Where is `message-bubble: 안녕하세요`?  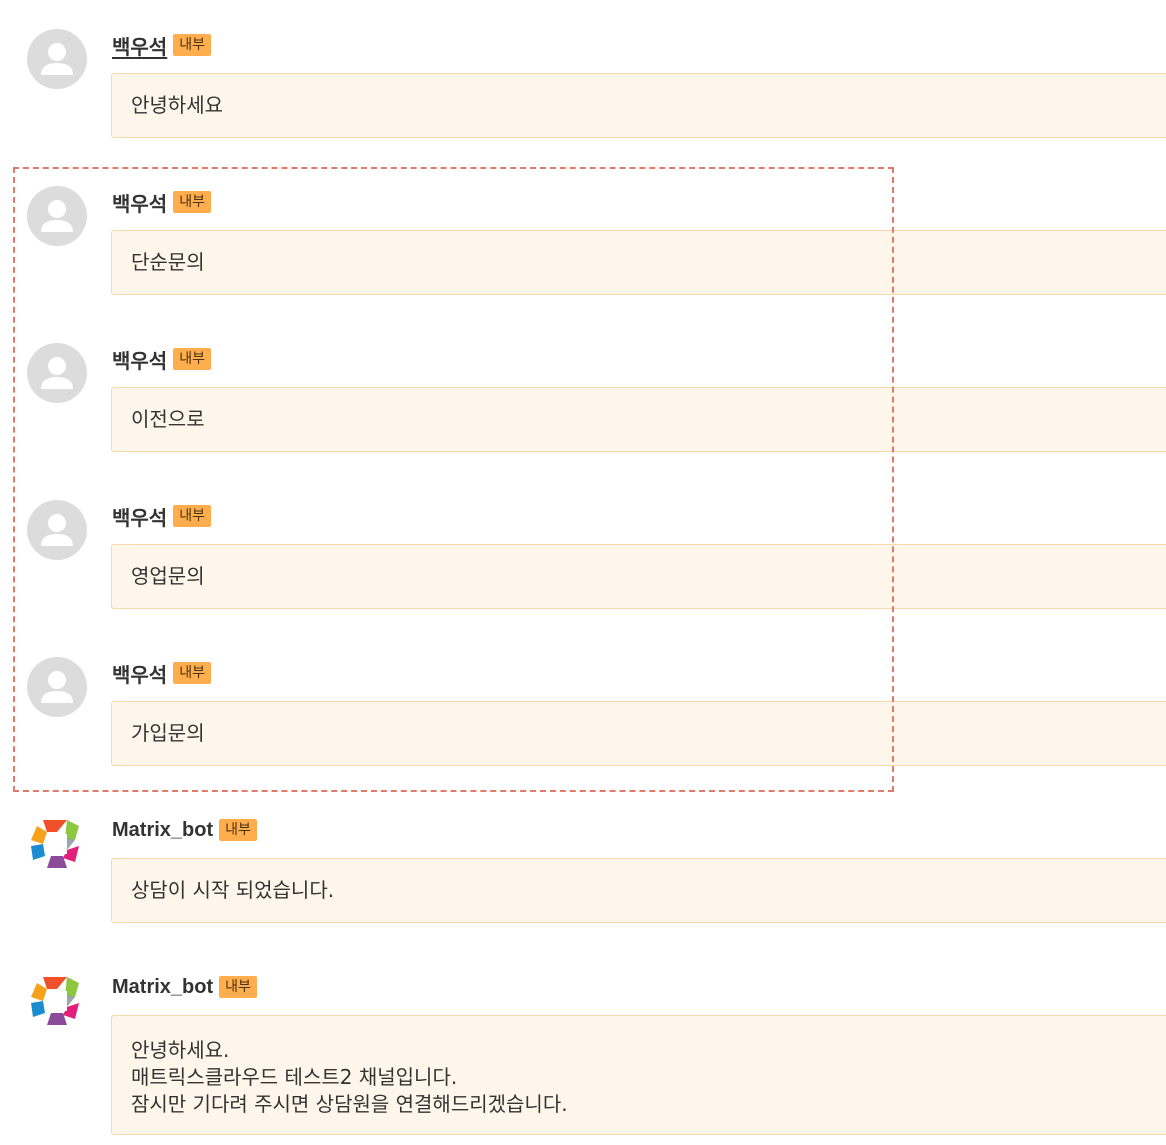 message-bubble: 안녕하세요 is located at coordinates (638, 105).